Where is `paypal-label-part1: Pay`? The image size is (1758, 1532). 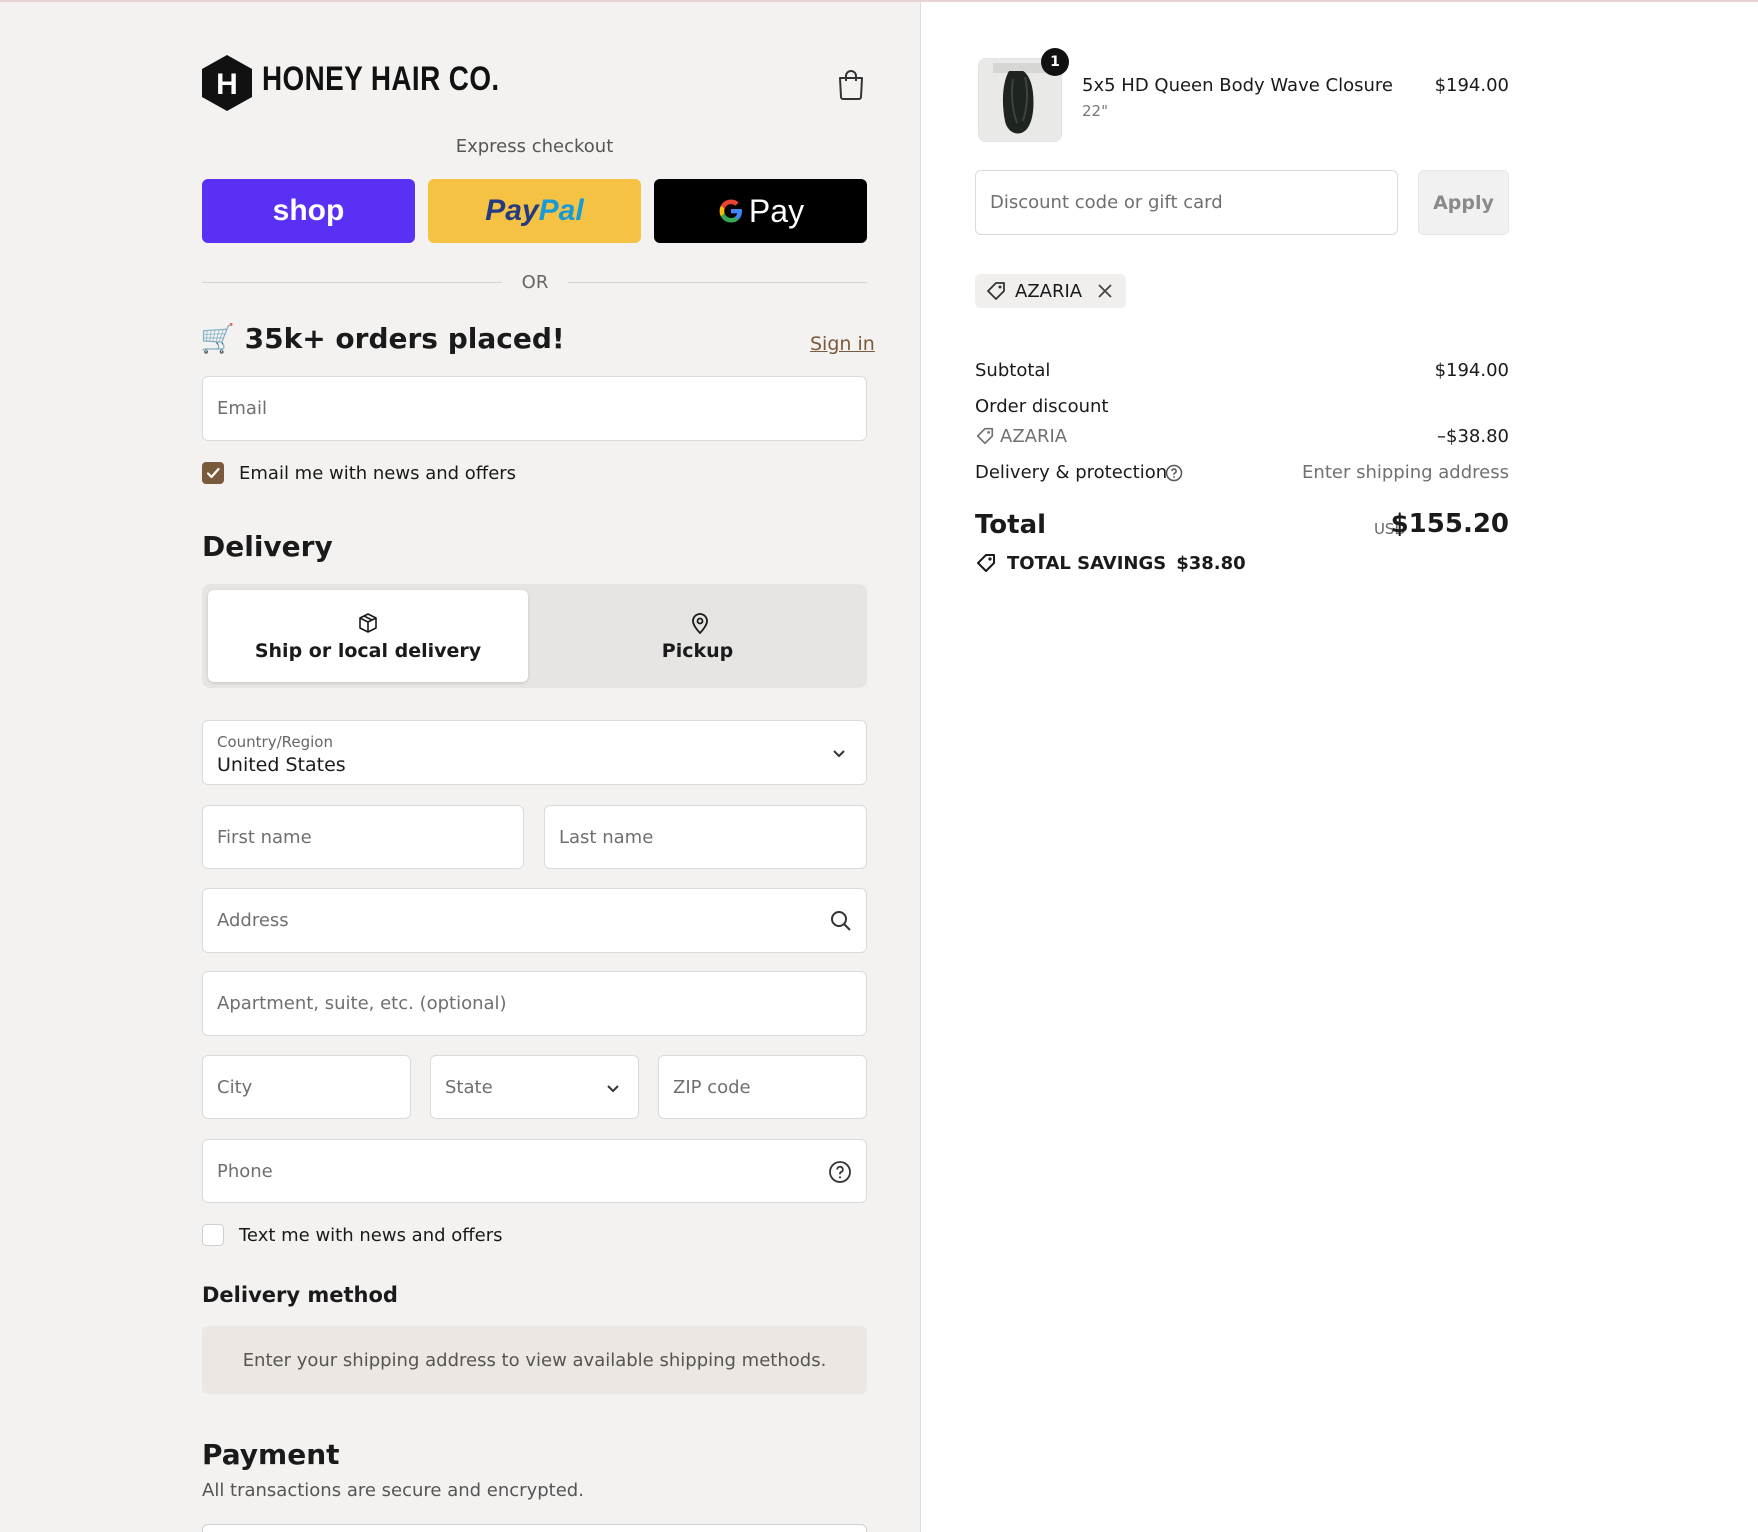
paypal-label-part1: Pay is located at coordinates (512, 210).